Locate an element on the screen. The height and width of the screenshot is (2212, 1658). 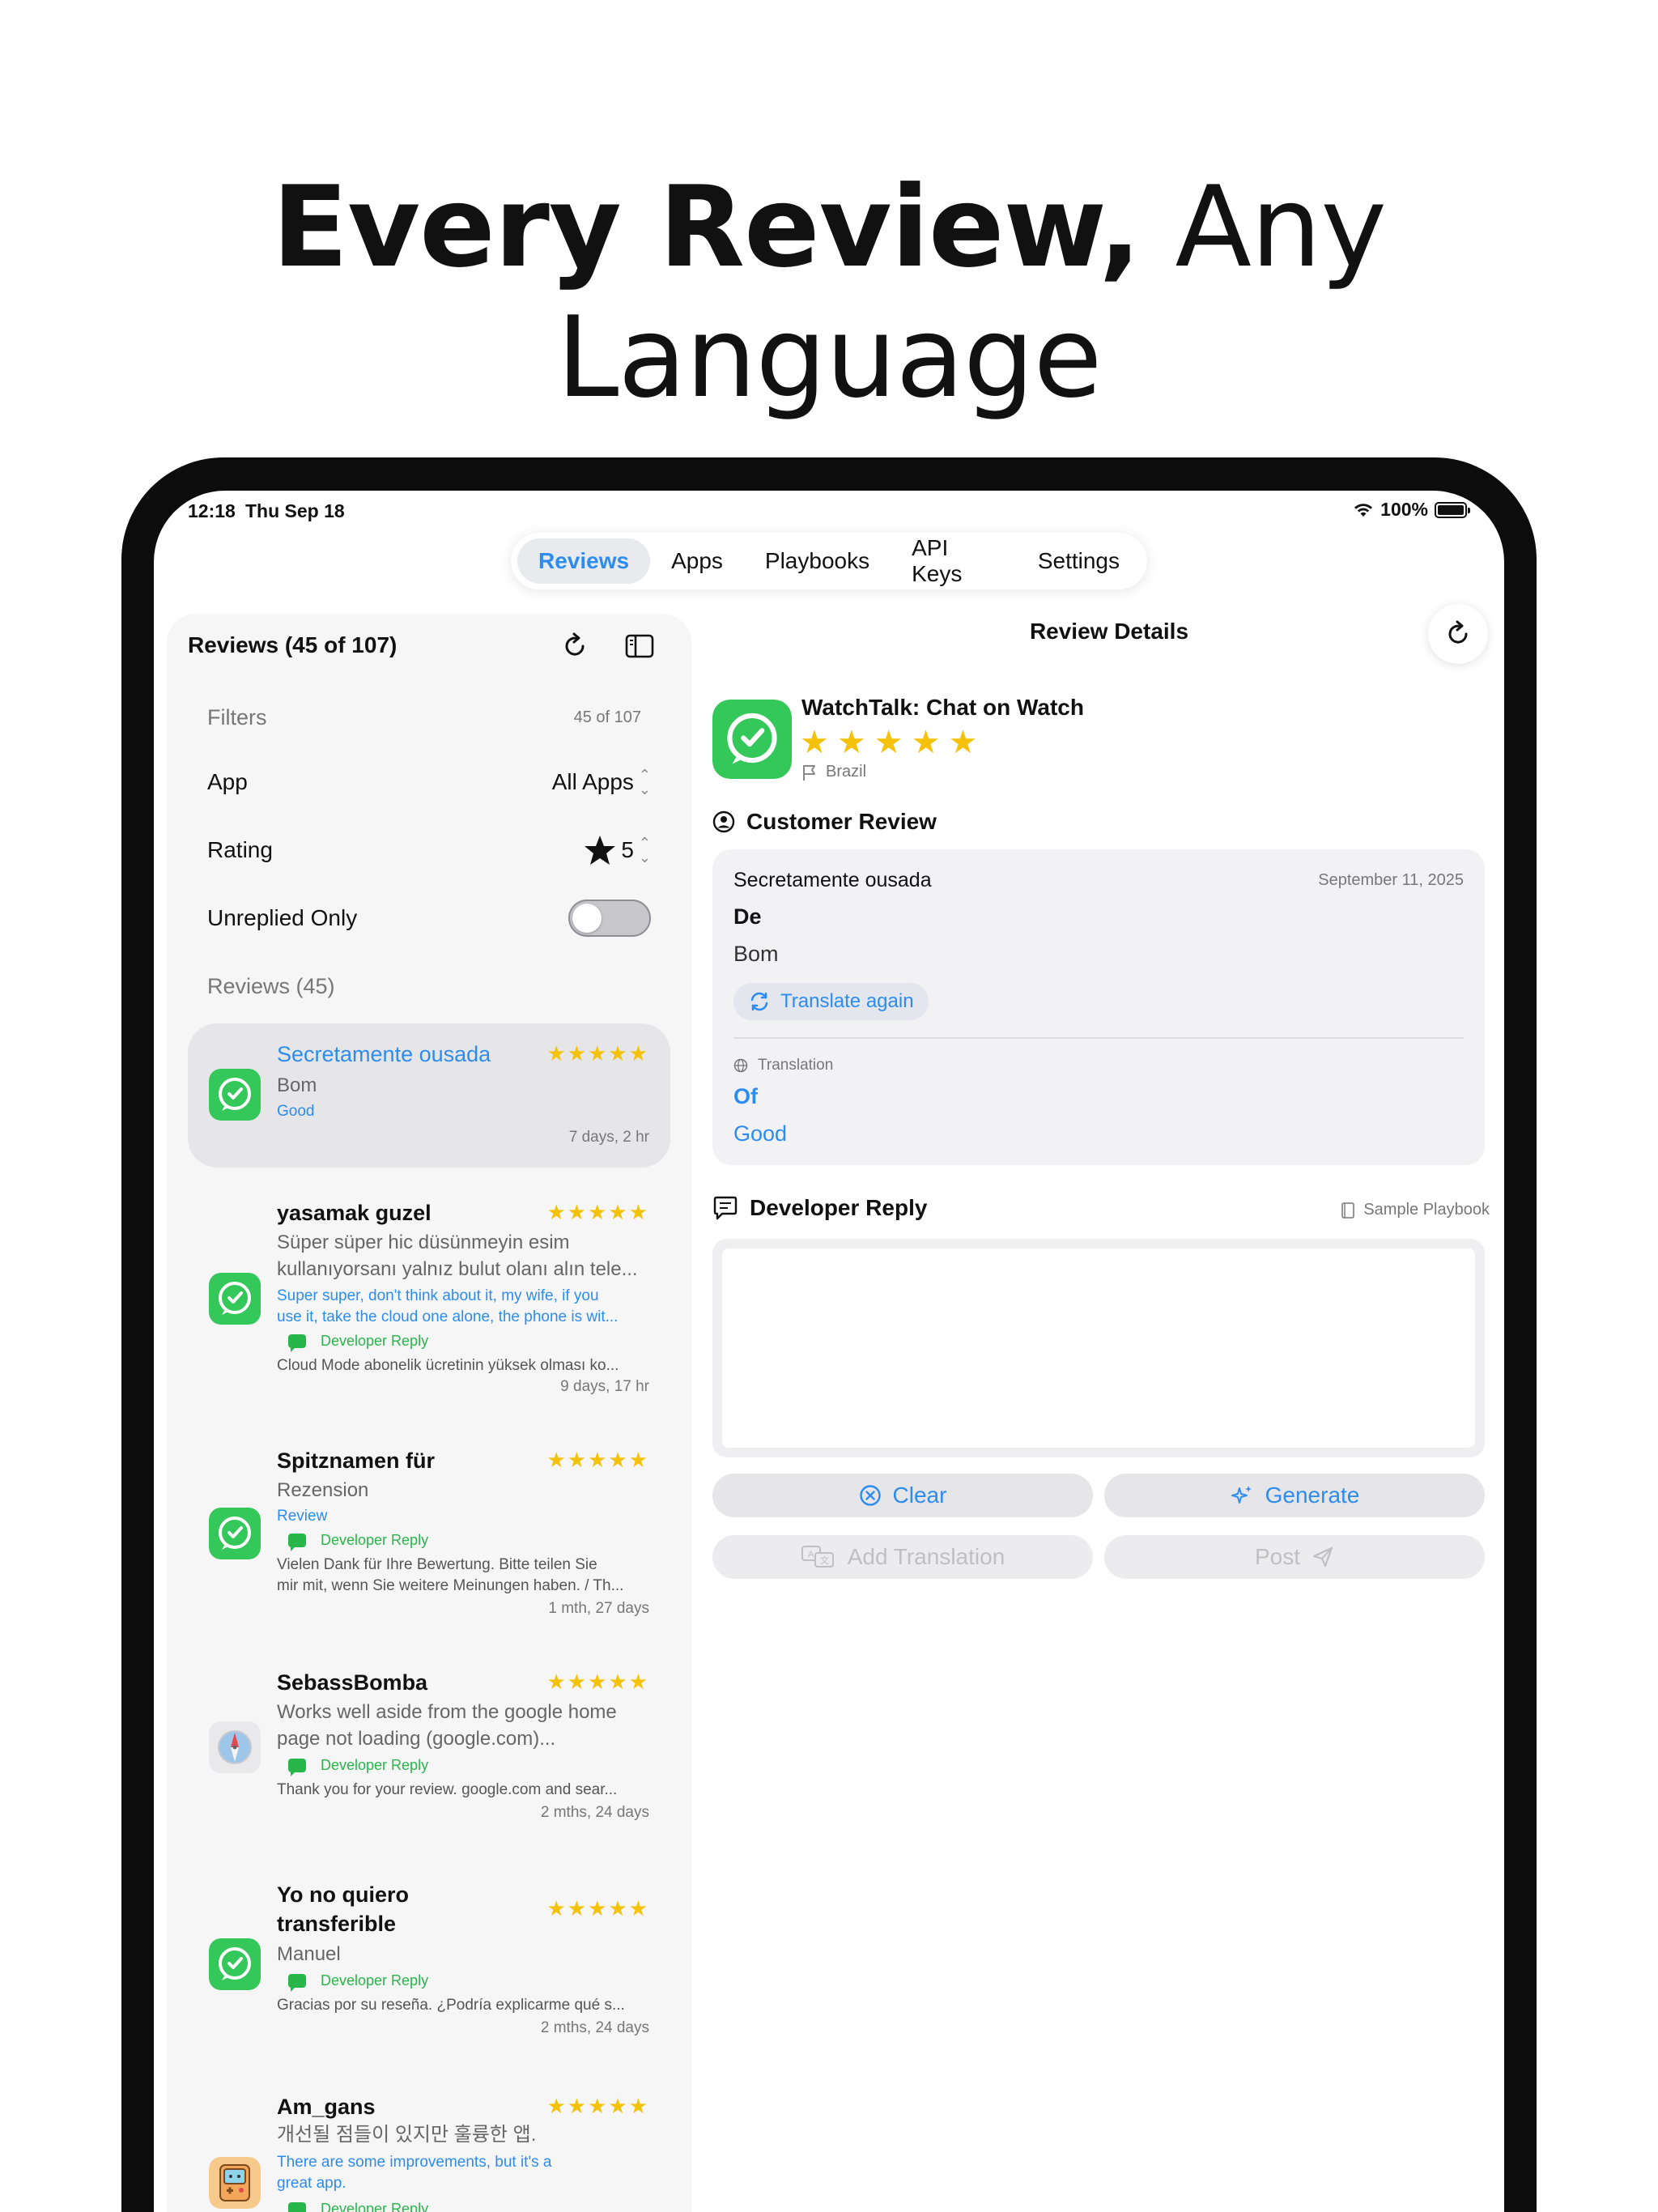
playbook-selector: Sample Playbook is located at coordinates (1415, 1210).